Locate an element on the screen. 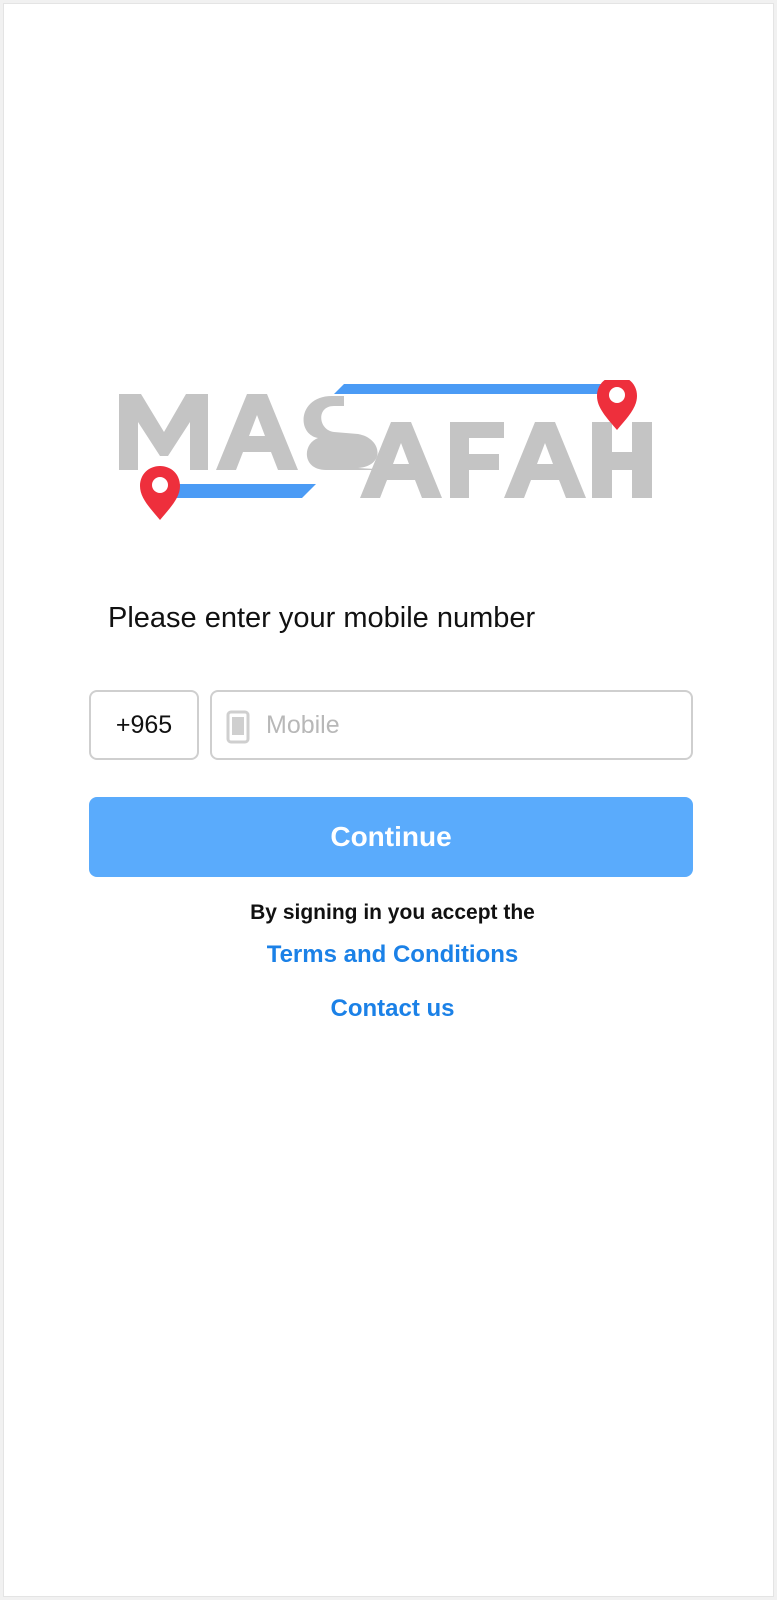  continue-button: Continue is located at coordinates (391, 837).